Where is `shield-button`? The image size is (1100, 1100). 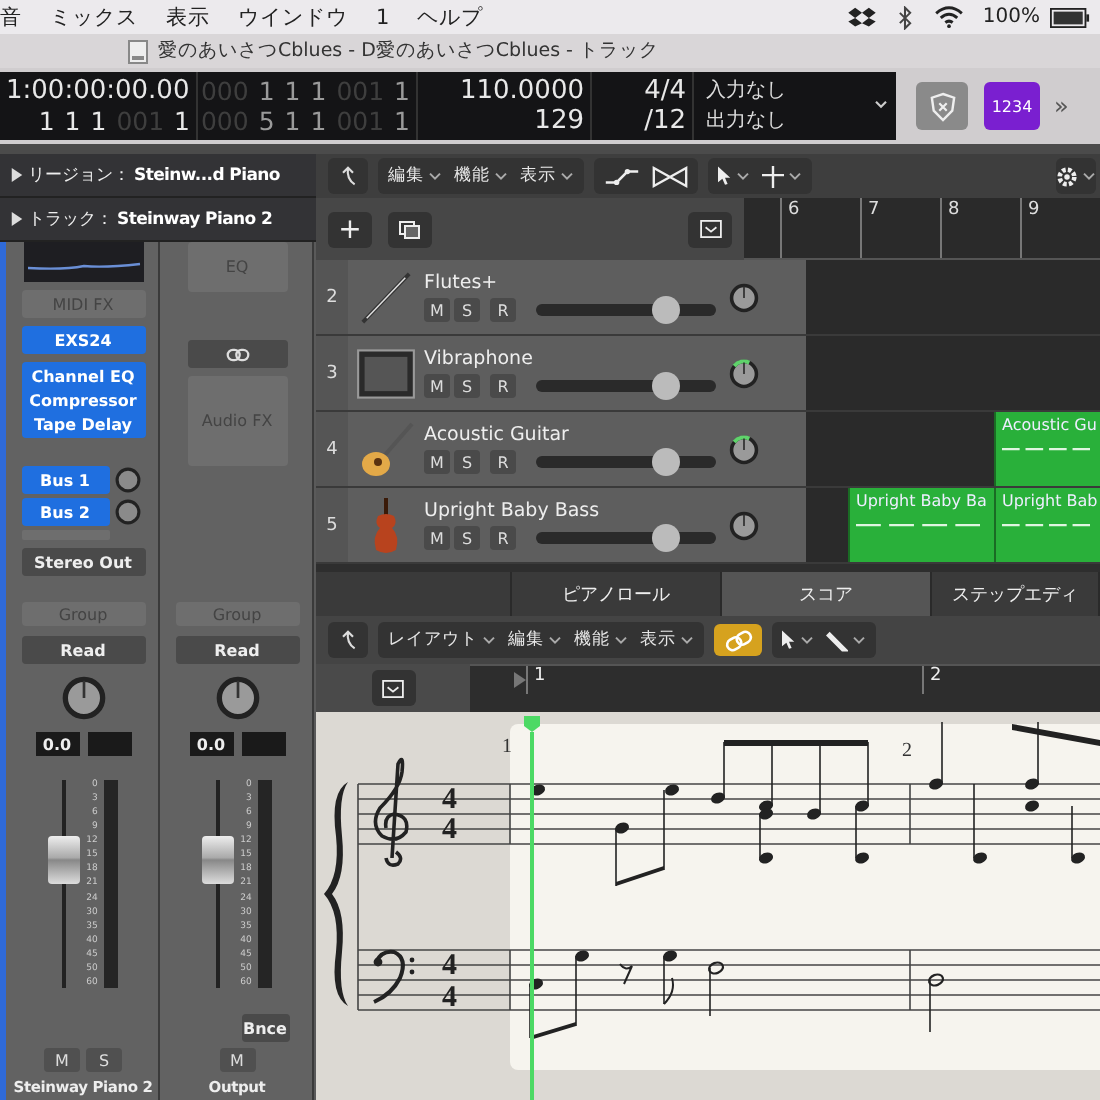 shield-button is located at coordinates (942, 106).